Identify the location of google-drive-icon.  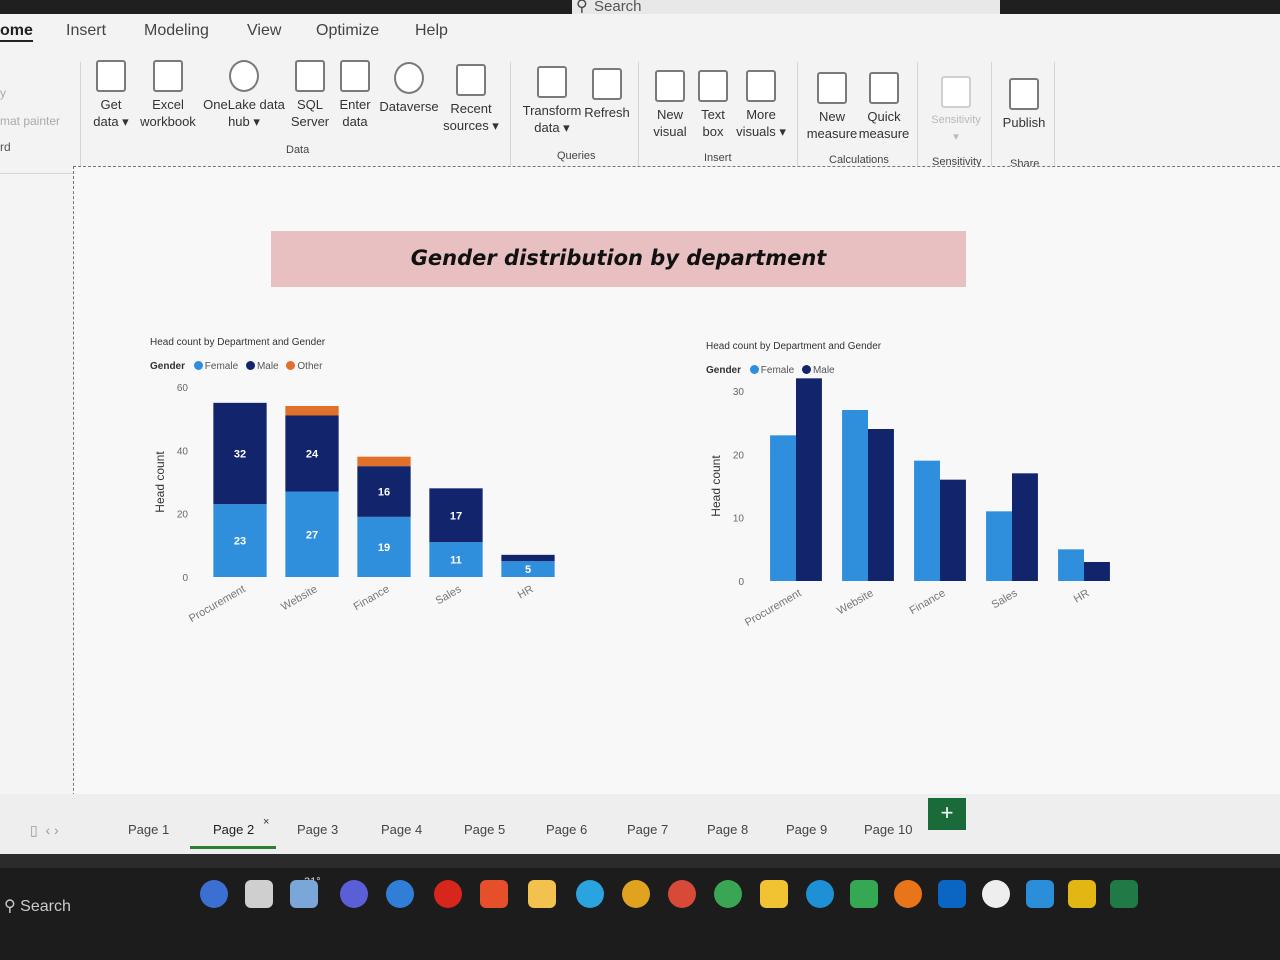
(864, 894).